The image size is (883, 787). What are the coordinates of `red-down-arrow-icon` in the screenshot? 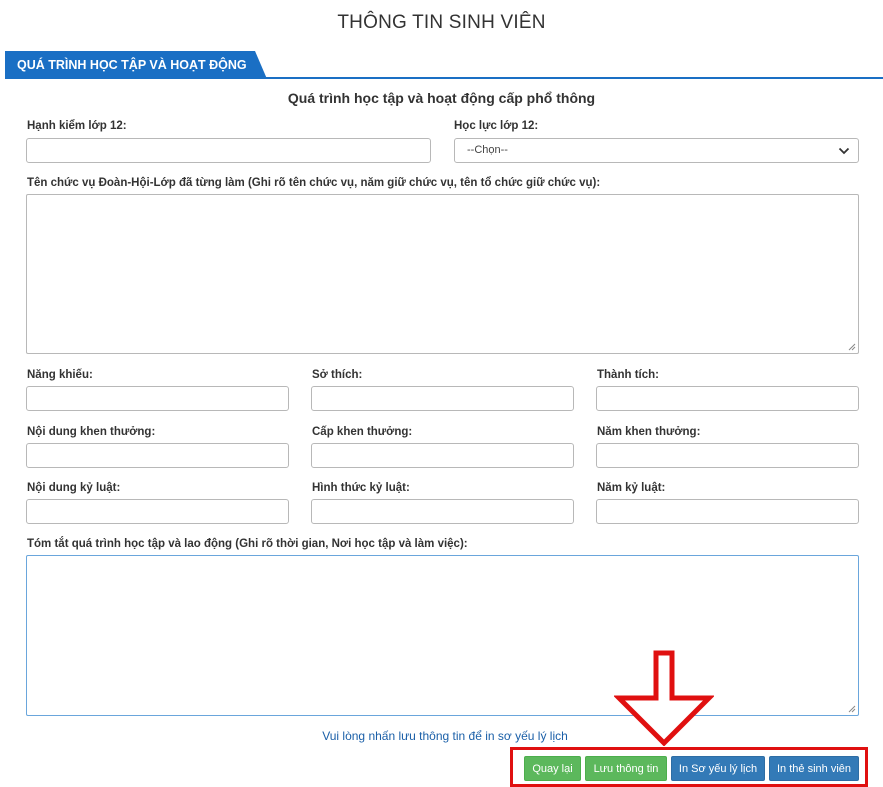 It's located at (664, 698).